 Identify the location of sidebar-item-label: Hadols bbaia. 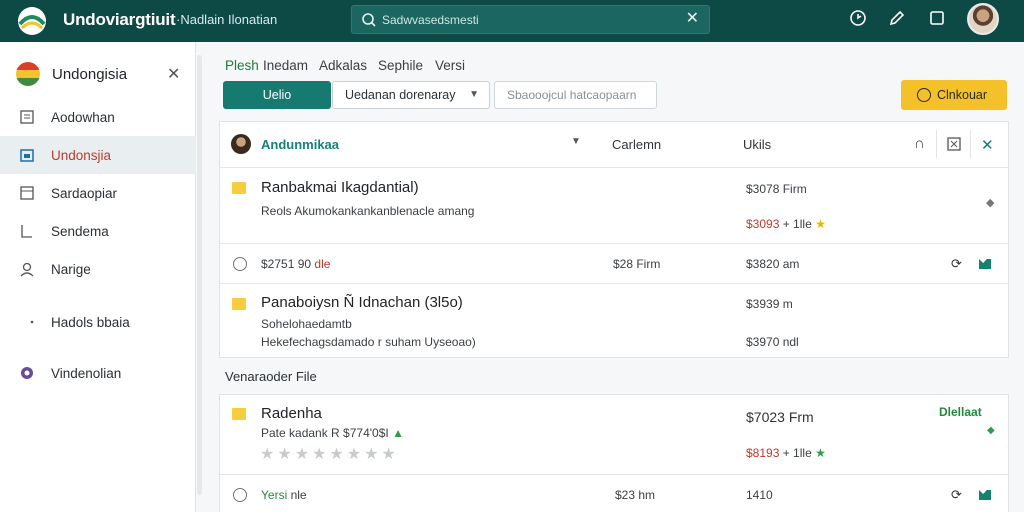
(90, 322).